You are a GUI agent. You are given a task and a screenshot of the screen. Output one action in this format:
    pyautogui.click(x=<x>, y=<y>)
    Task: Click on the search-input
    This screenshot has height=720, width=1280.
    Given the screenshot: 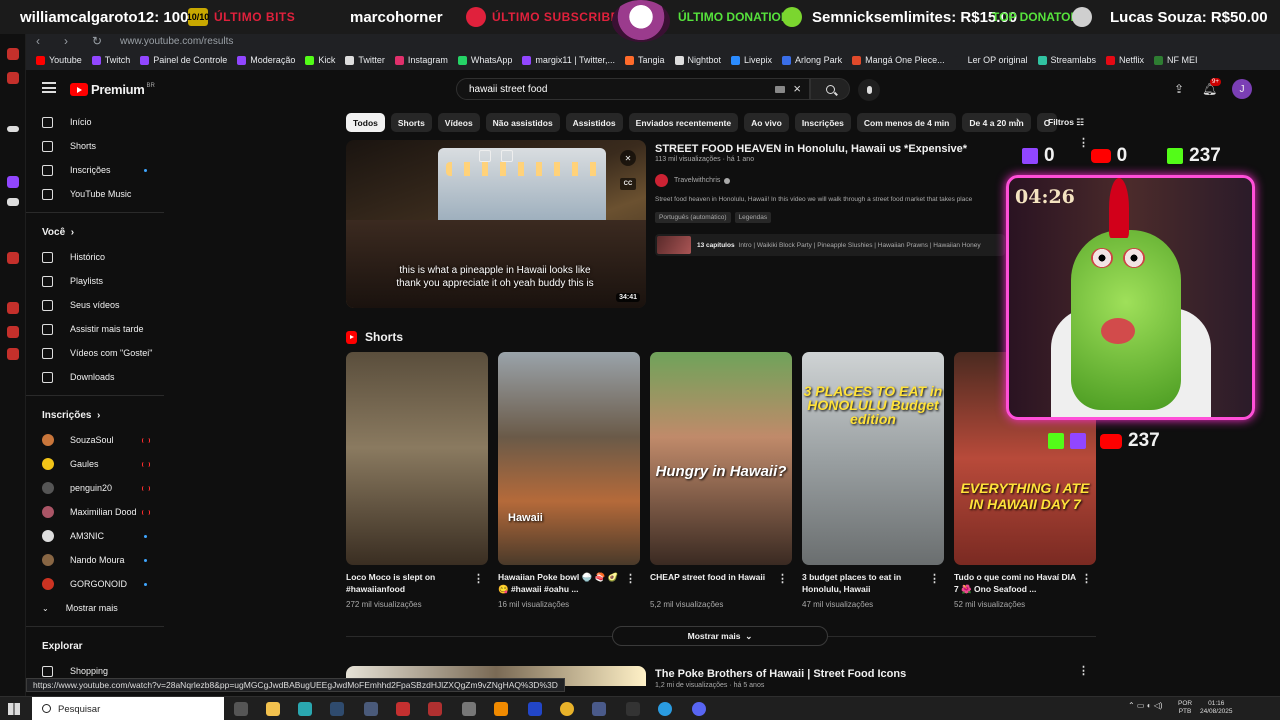 What is the action you would take?
    pyautogui.click(x=604, y=89)
    